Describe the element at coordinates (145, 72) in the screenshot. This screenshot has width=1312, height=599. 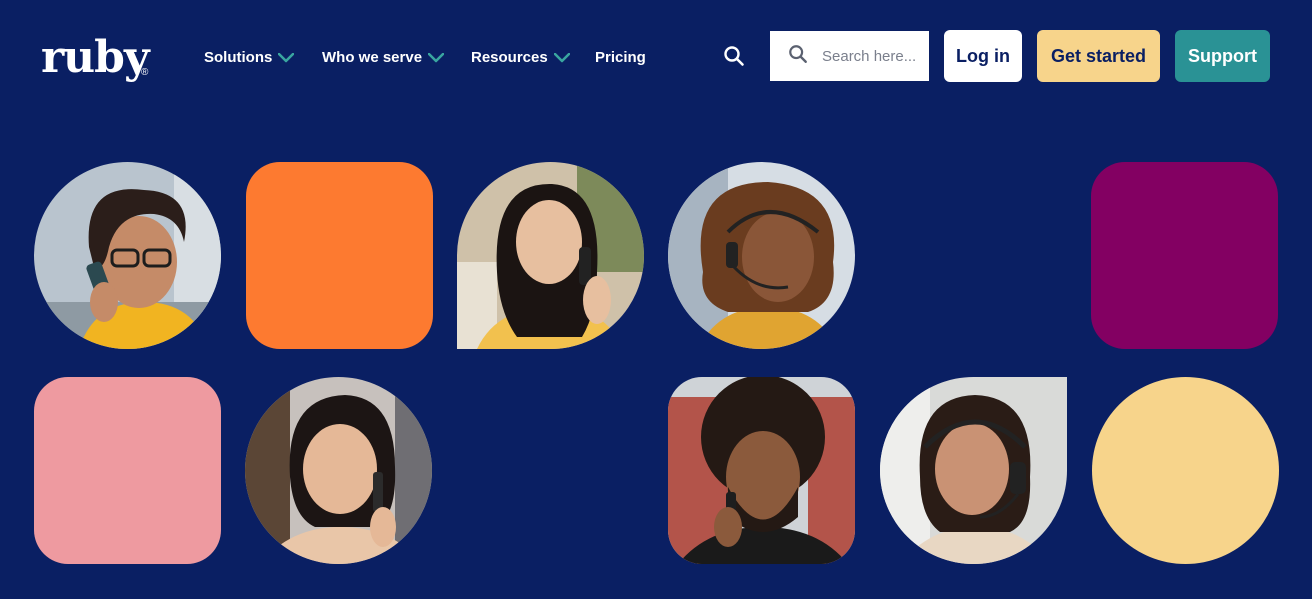
I see `registered-mark: ®` at that location.